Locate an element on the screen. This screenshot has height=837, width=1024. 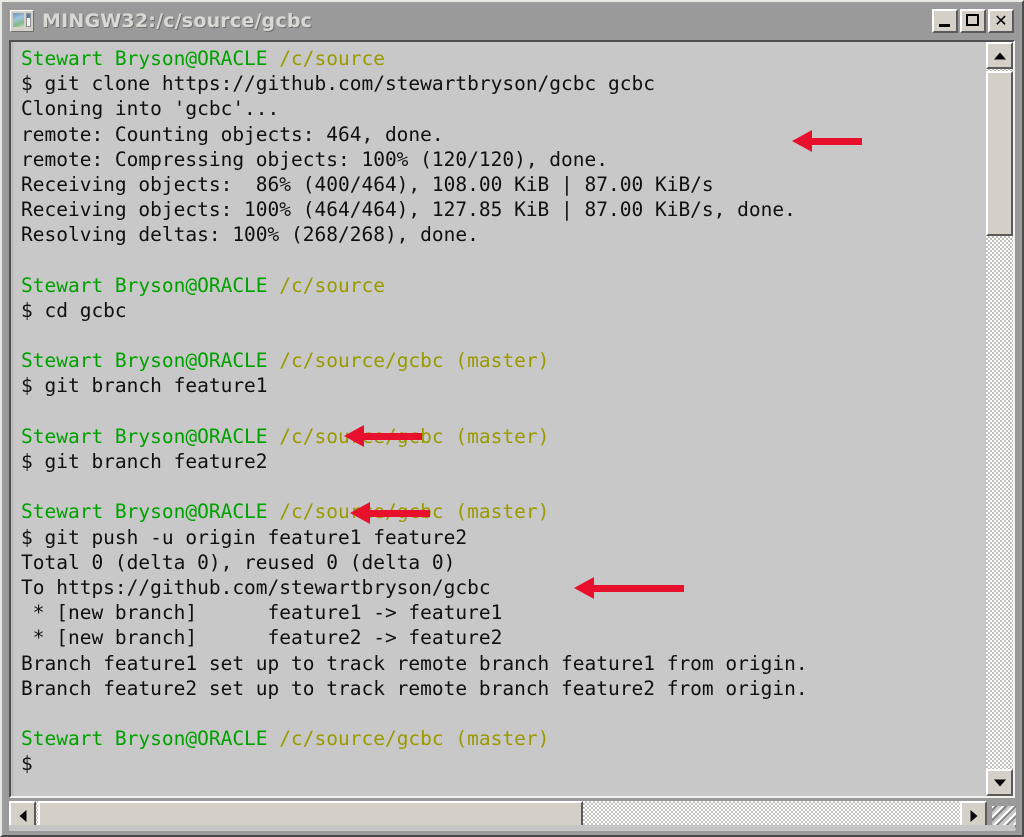
terminal-line-command: $ is located at coordinates (503, 763).